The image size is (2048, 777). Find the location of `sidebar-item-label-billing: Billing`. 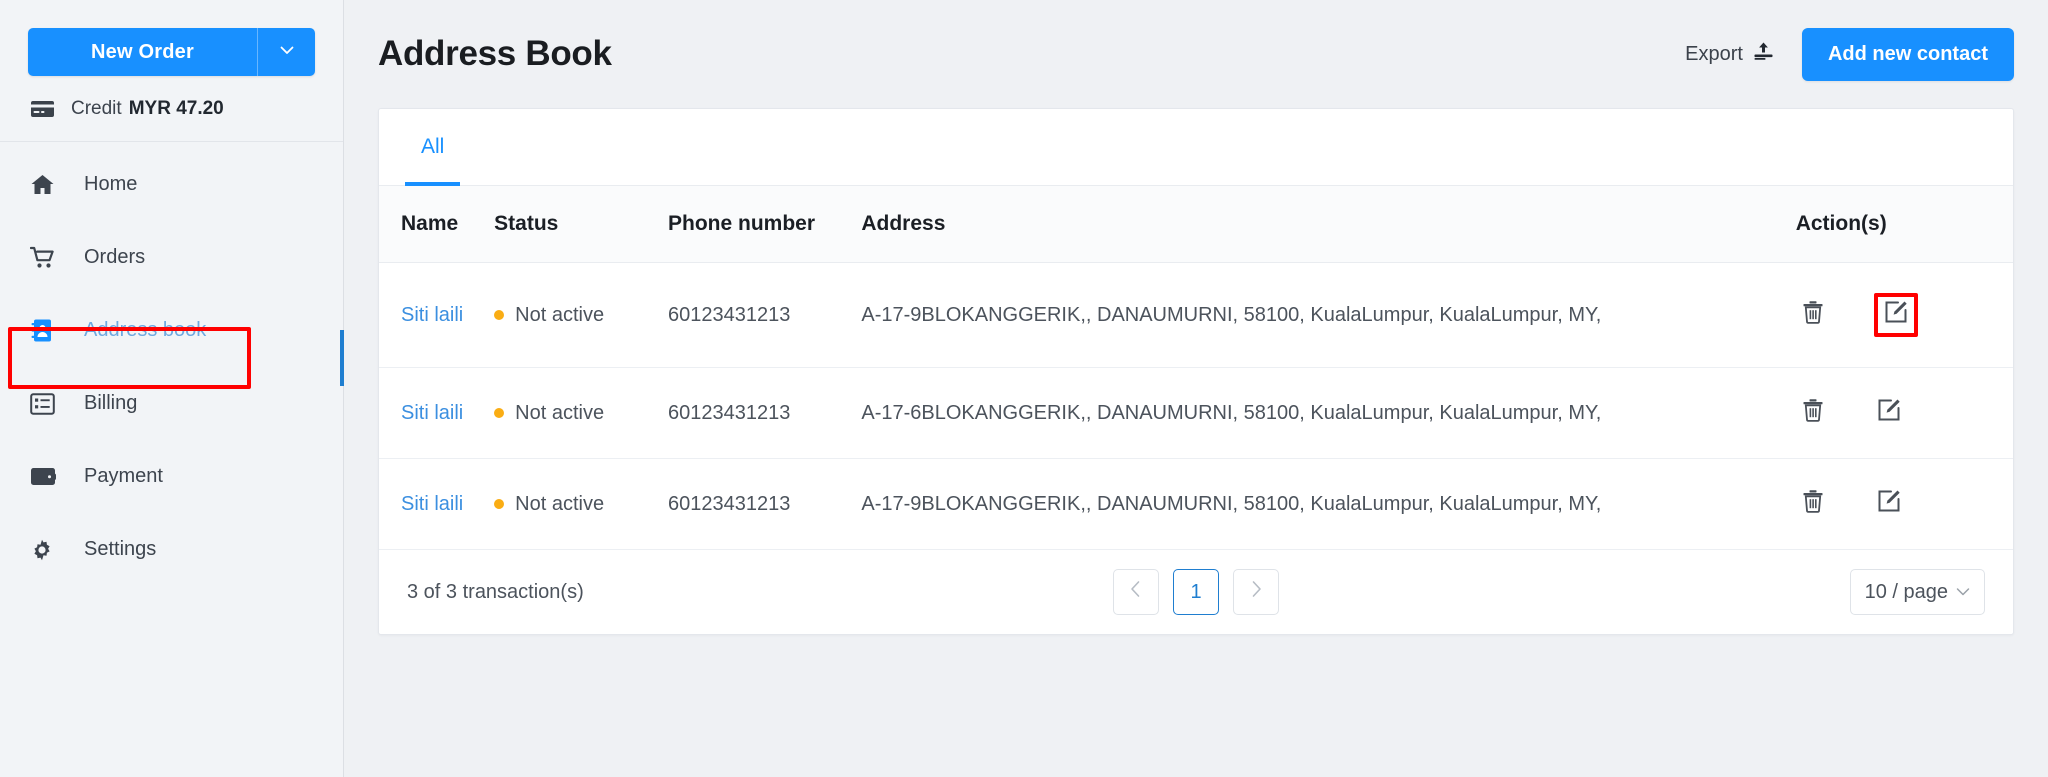

sidebar-item-label-billing: Billing is located at coordinates (111, 403).